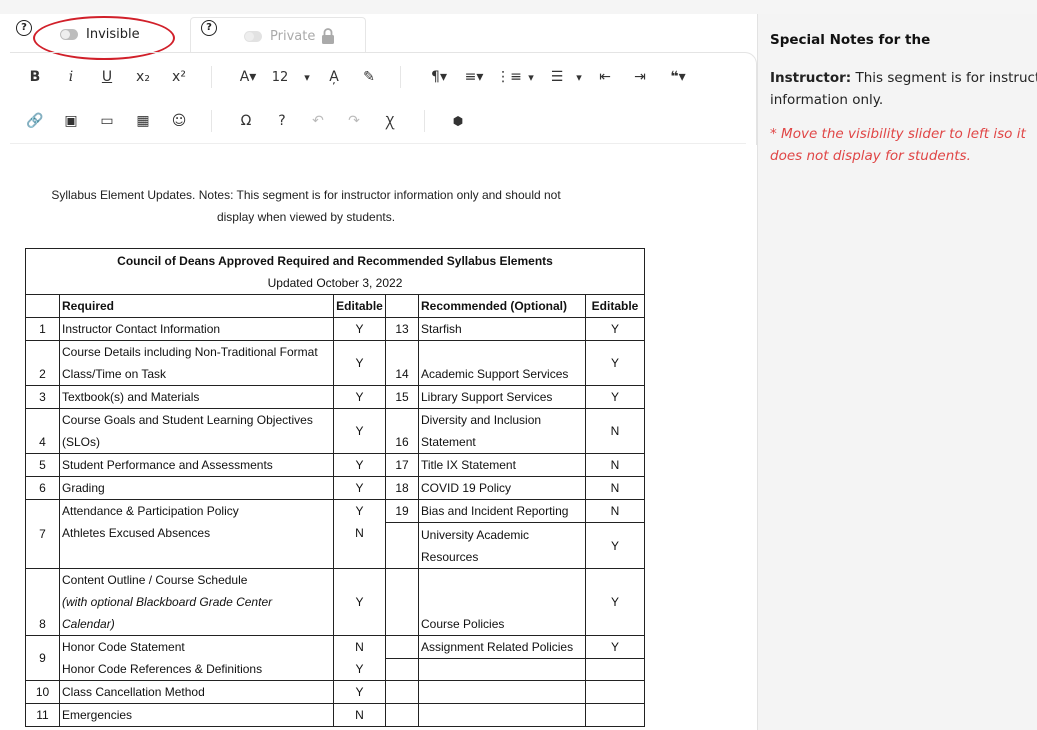  Describe the element at coordinates (678, 77) in the screenshot. I see `quote-dropdown: ❝▾` at that location.